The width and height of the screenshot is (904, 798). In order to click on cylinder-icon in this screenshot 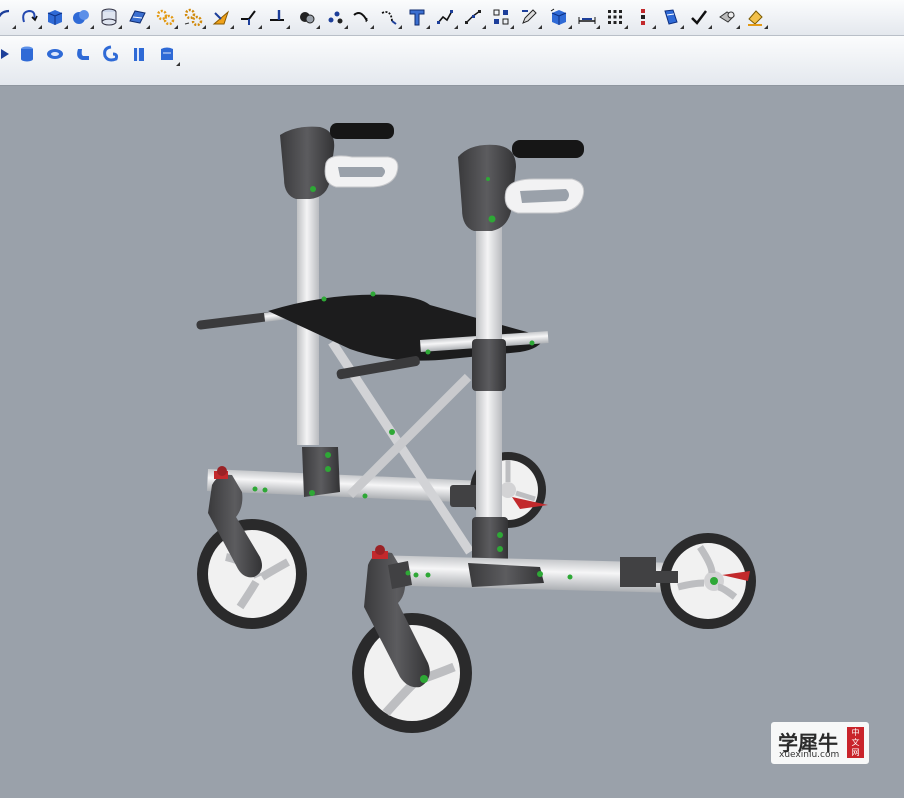, I will do `click(27, 54)`.